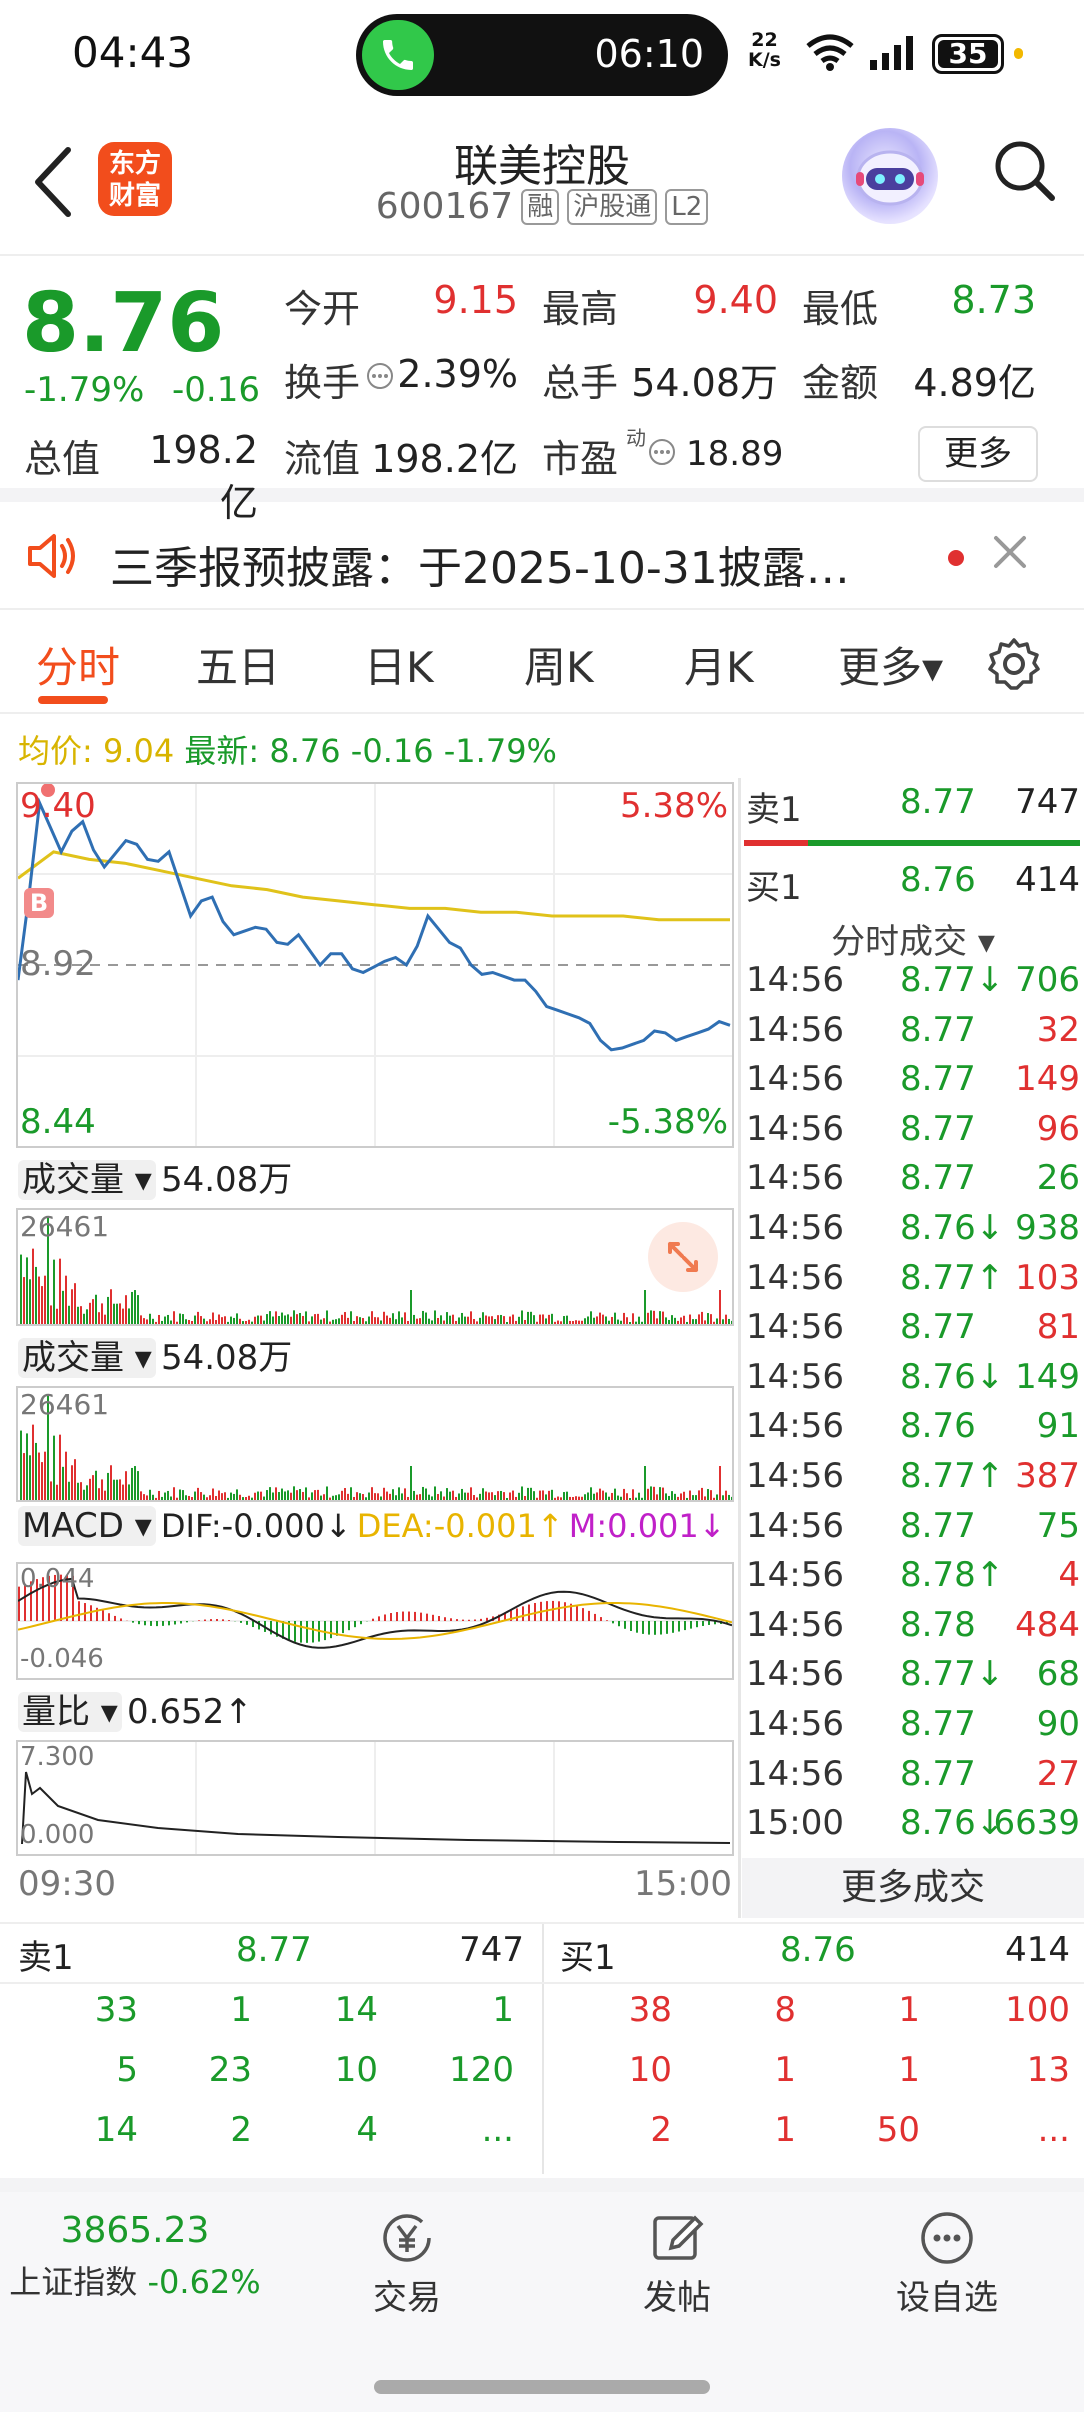  What do you see at coordinates (588, 1958) in the screenshot?
I see `ob-bid-label: 买1` at bounding box center [588, 1958].